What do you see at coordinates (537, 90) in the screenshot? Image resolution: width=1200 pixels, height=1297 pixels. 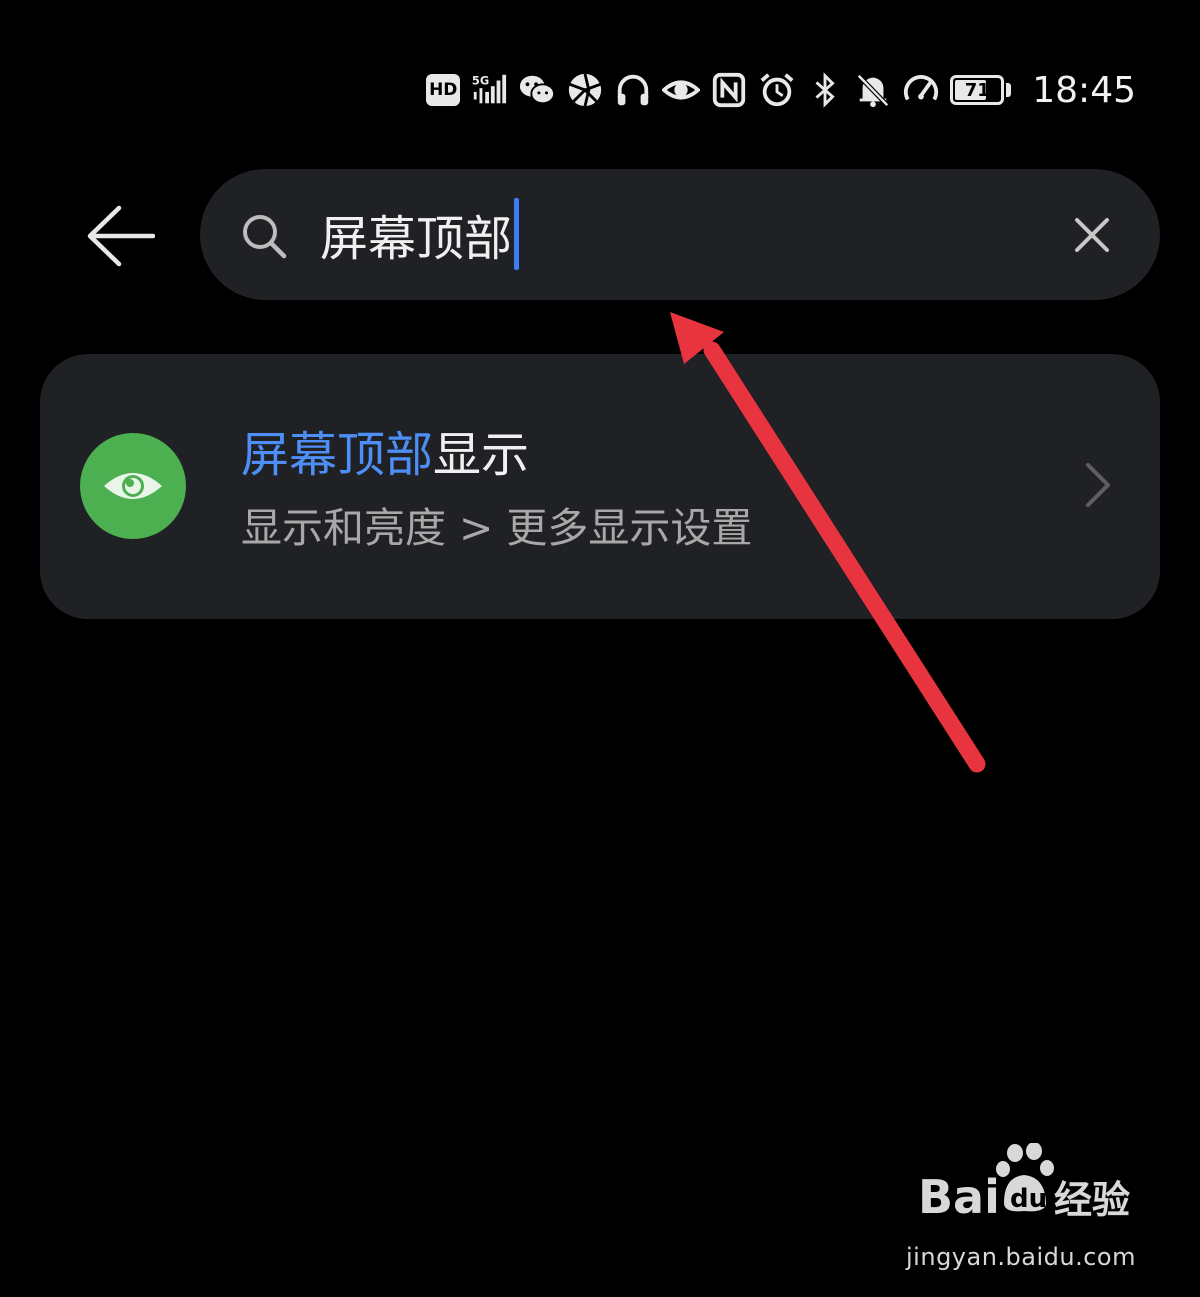 I see `wechat-icon` at bounding box center [537, 90].